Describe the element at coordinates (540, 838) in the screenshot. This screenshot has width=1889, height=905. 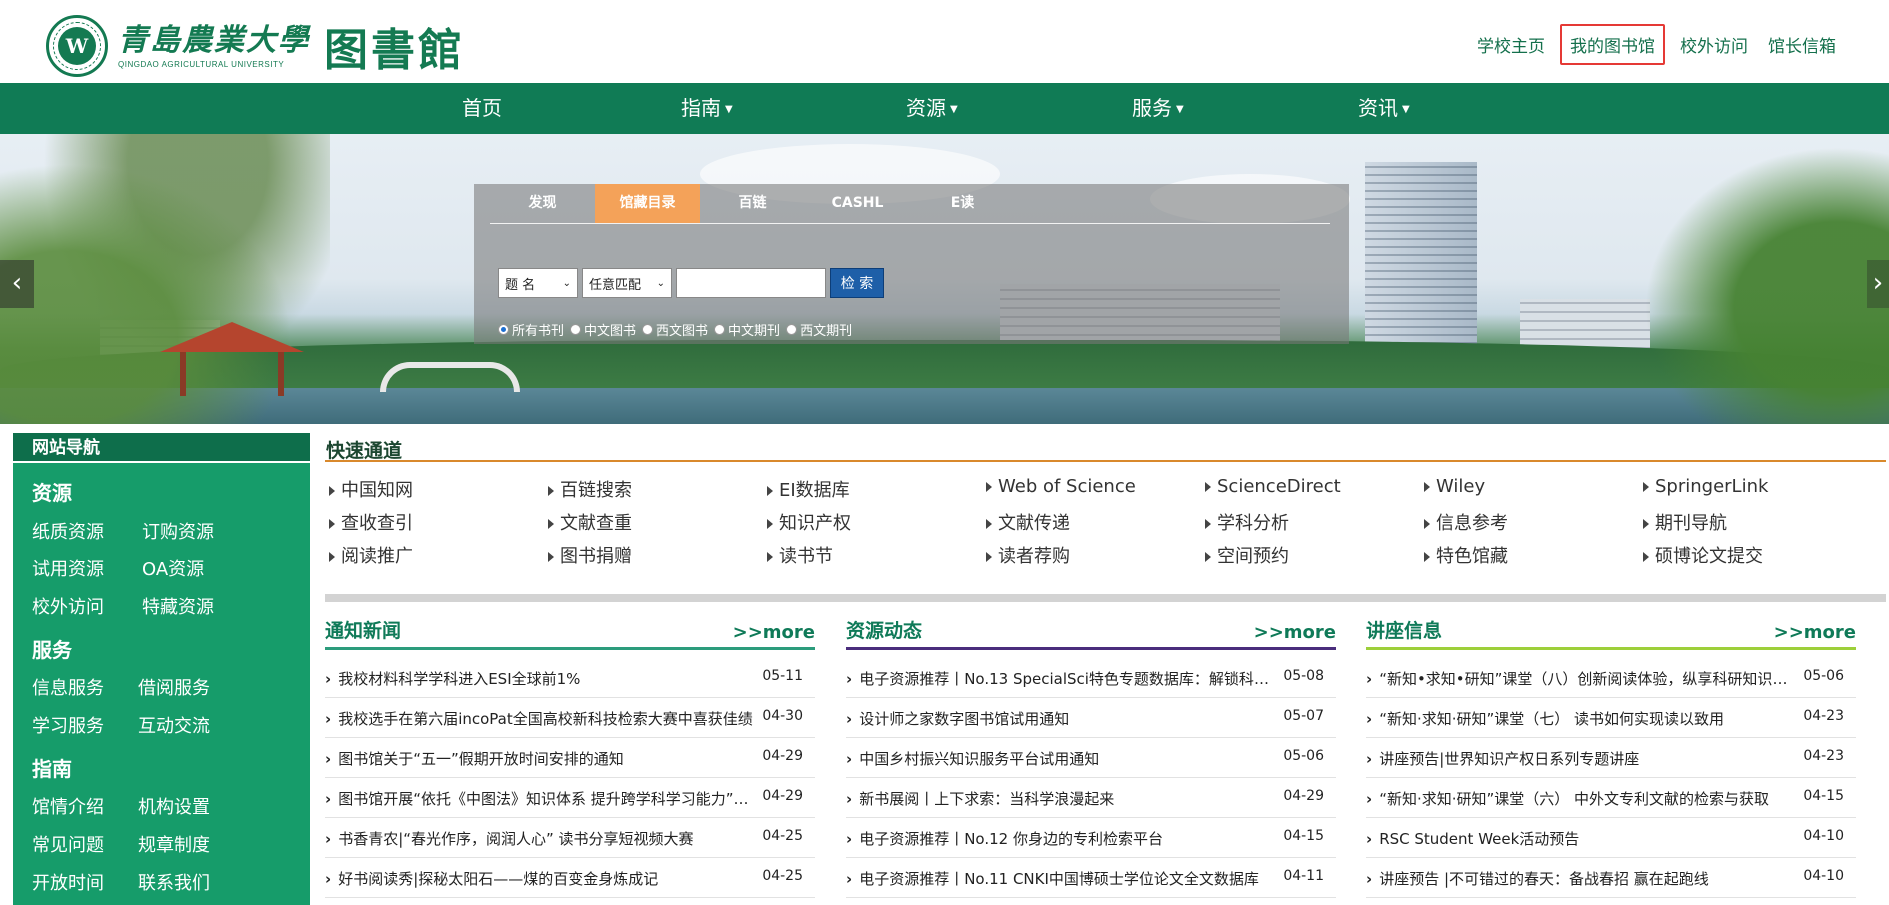
I see `news-title: 书香青农|“春光作序，阅润人心” 读书分享短视频大赛` at that location.